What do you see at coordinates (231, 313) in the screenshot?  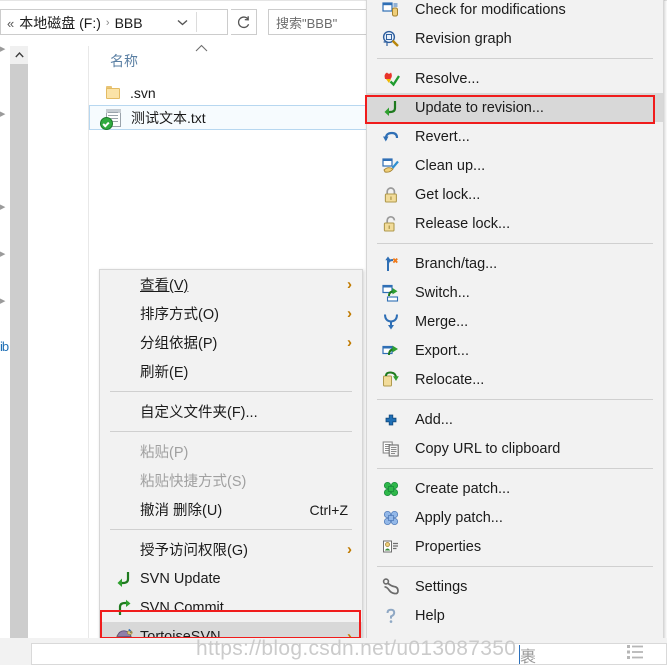 I see `menu-item-sort-by: 排序方式(O) ›` at bounding box center [231, 313].